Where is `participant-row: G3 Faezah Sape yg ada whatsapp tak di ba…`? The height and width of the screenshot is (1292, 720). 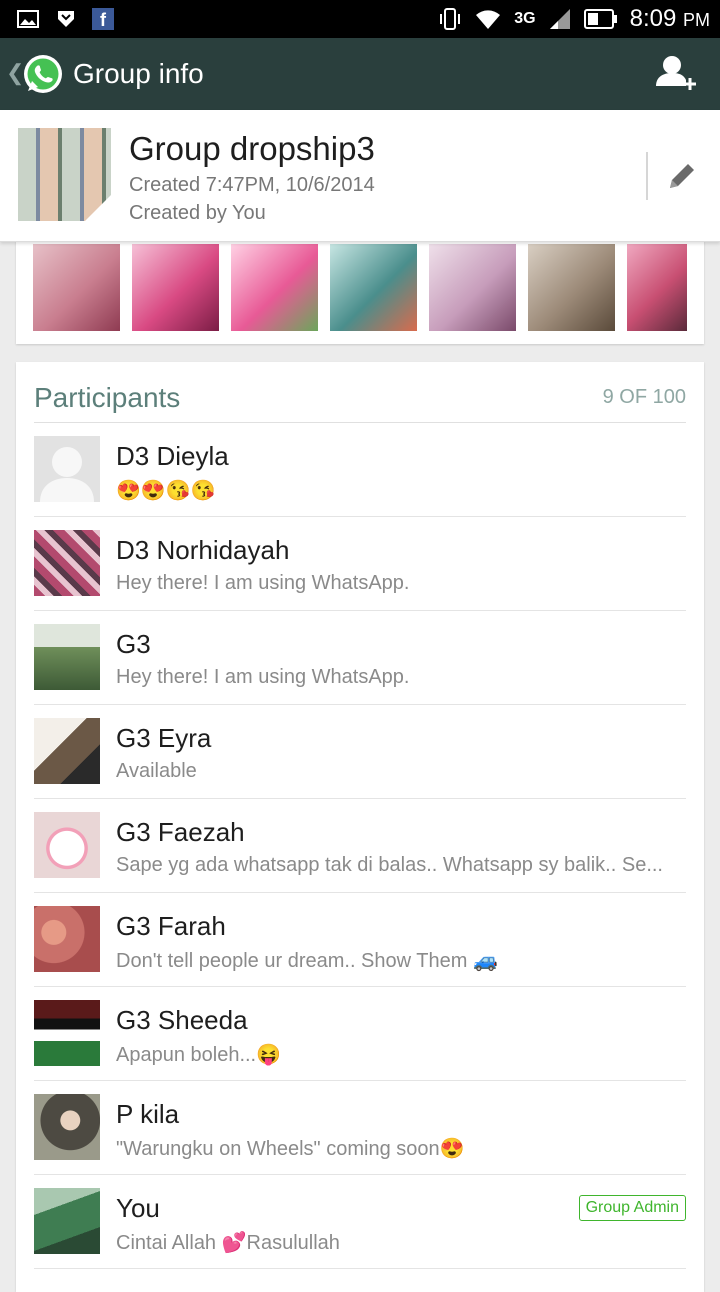 participant-row: G3 Faezah Sape yg ada whatsapp tak di ba… is located at coordinates (360, 846).